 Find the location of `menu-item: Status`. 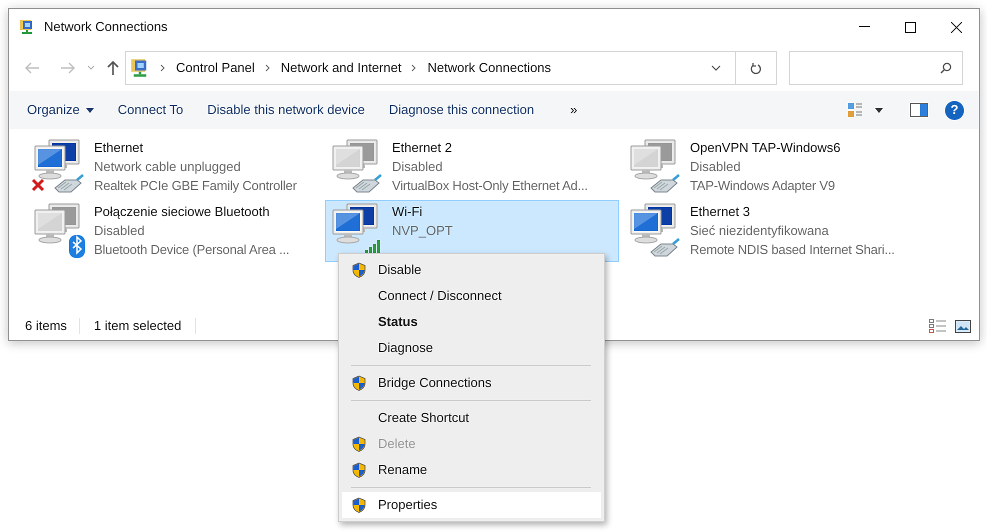

menu-item: Status is located at coordinates (471, 322).